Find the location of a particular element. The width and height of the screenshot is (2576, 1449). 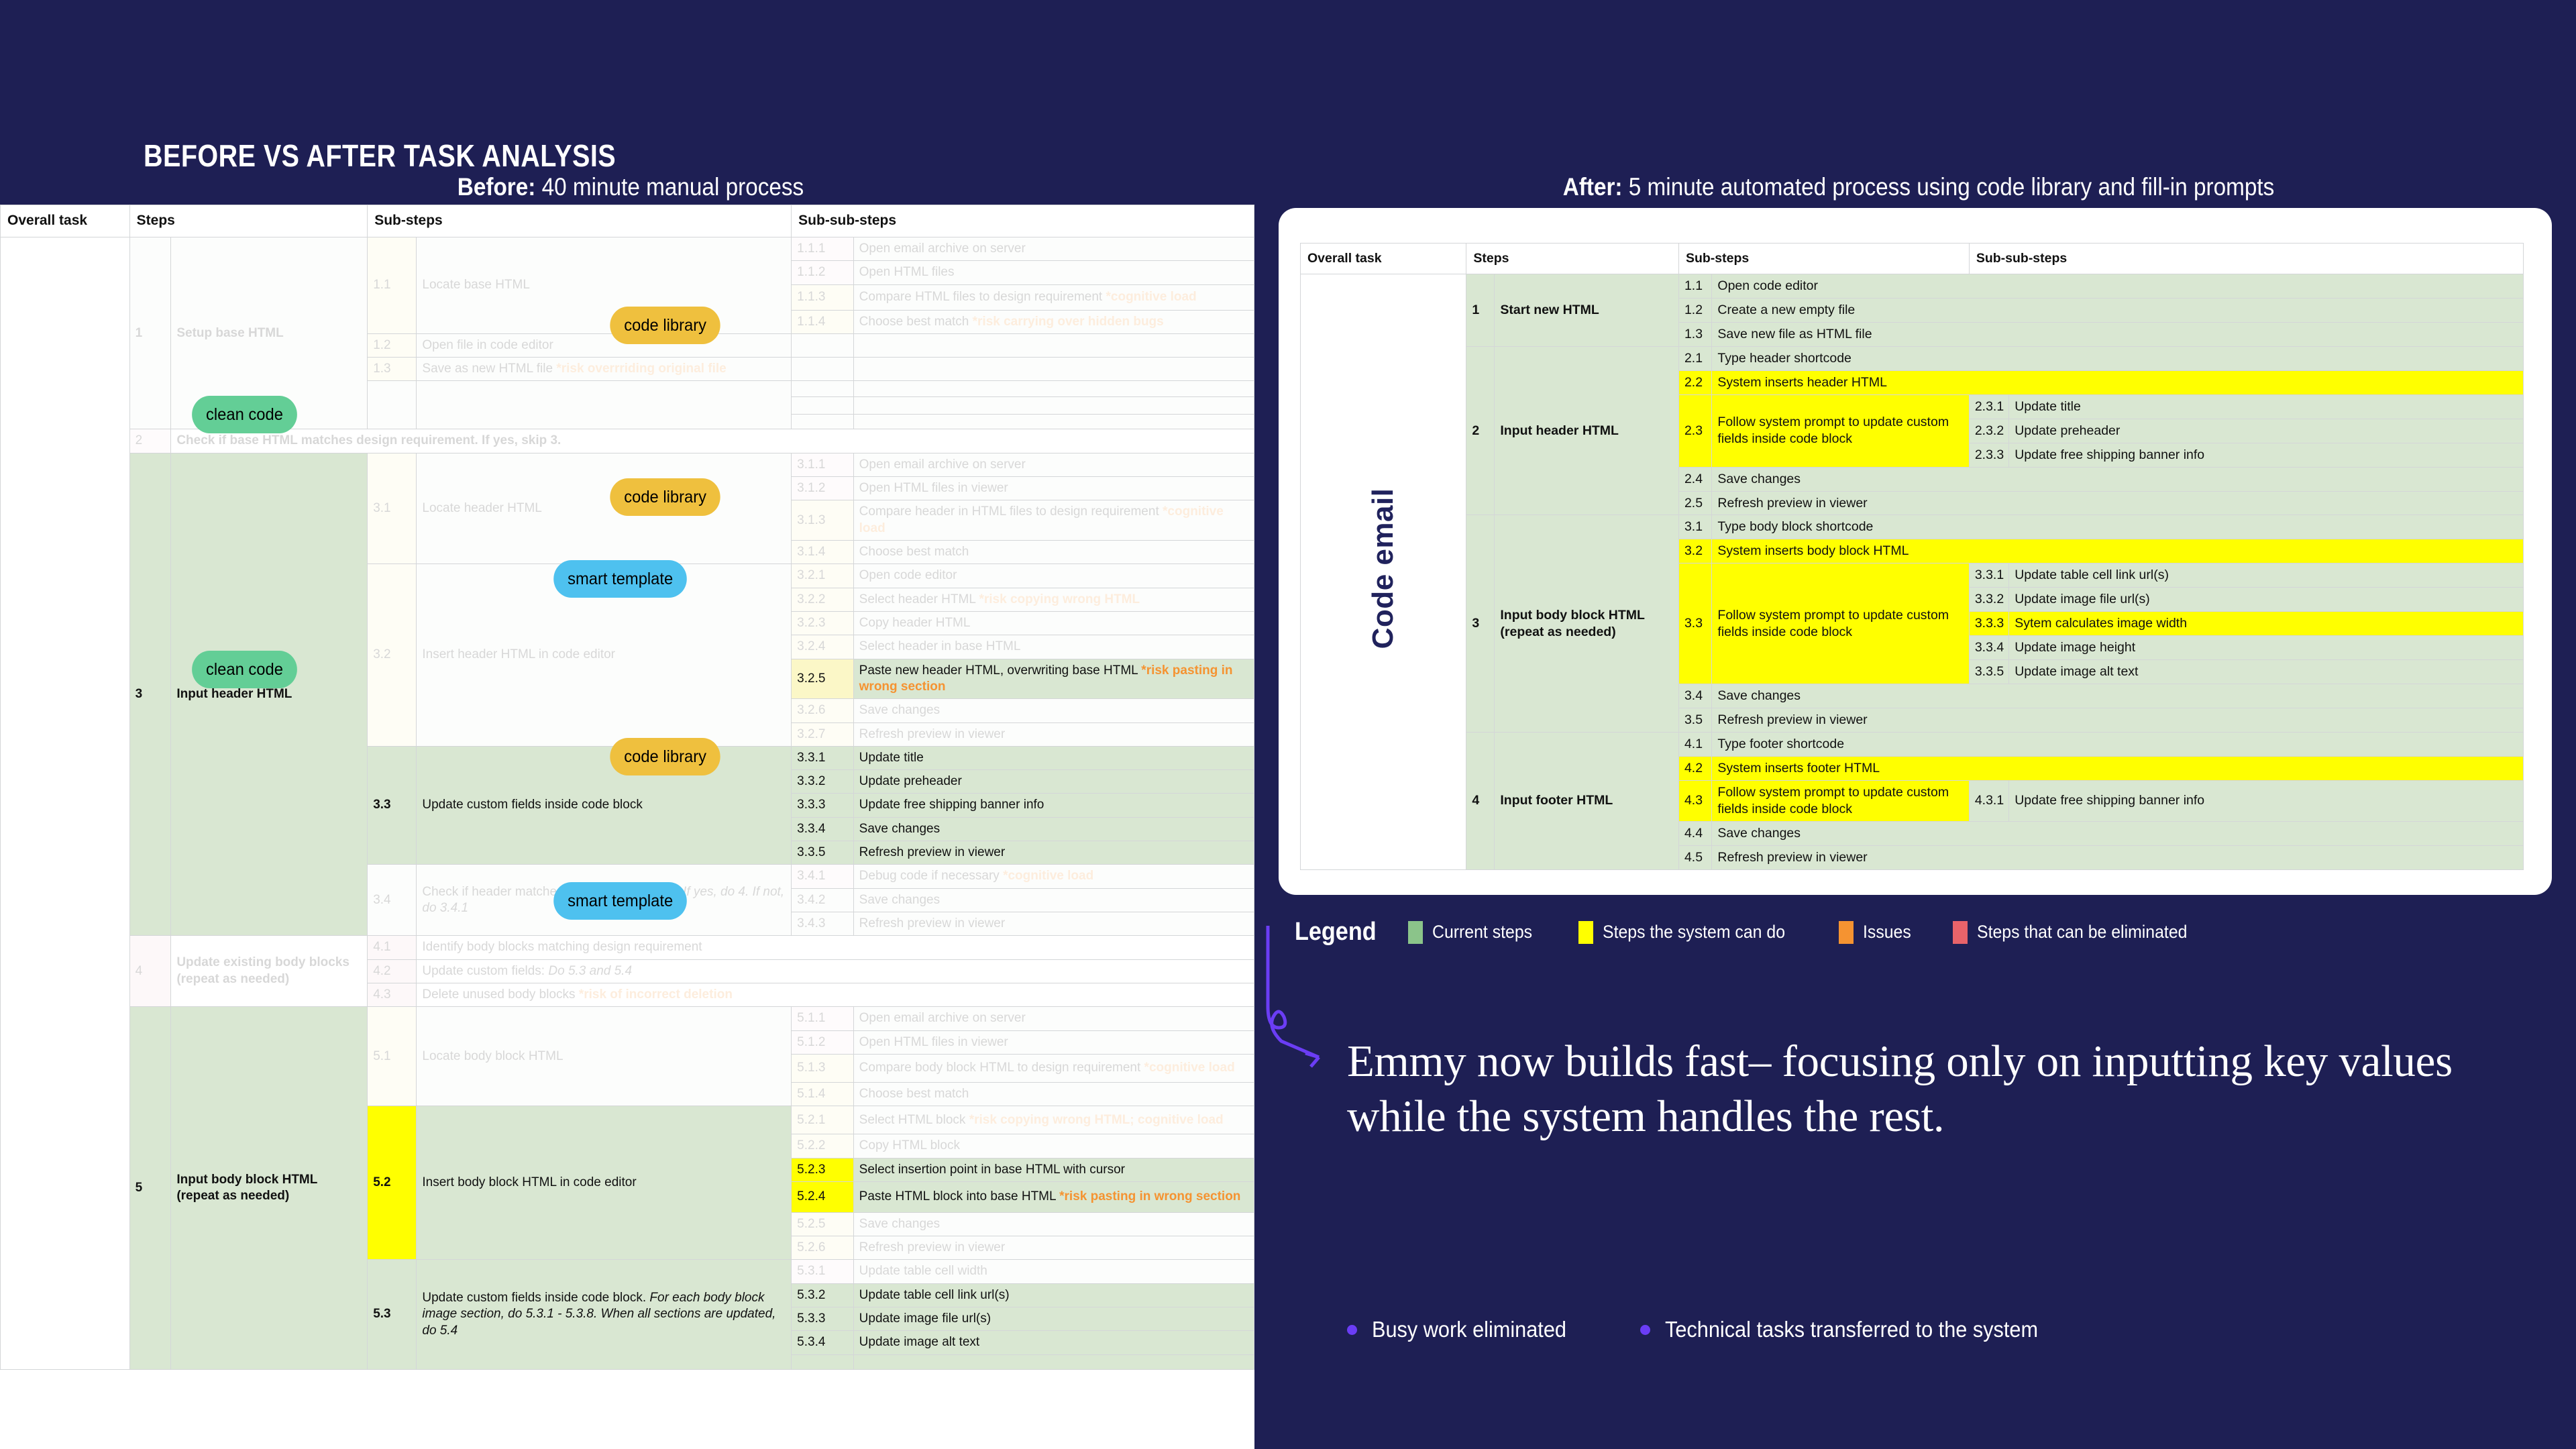

sub-step-label: Update custom fields: Do 5.3 and 5.4 is located at coordinates (835, 971).